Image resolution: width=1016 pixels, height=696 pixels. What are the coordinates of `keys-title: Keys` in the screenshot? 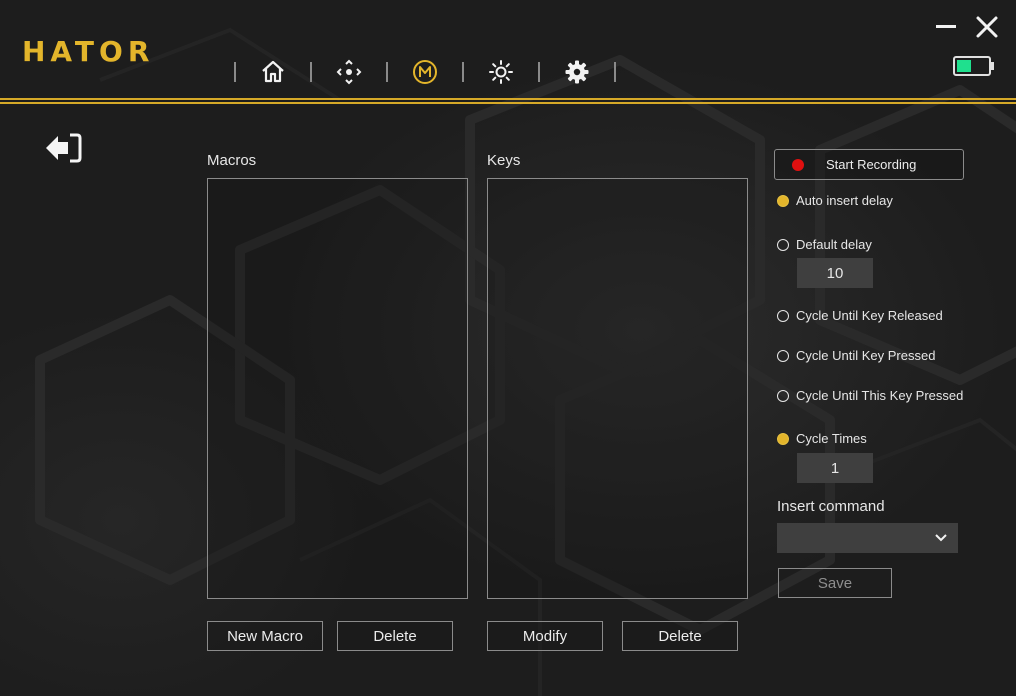 It's located at (504, 160).